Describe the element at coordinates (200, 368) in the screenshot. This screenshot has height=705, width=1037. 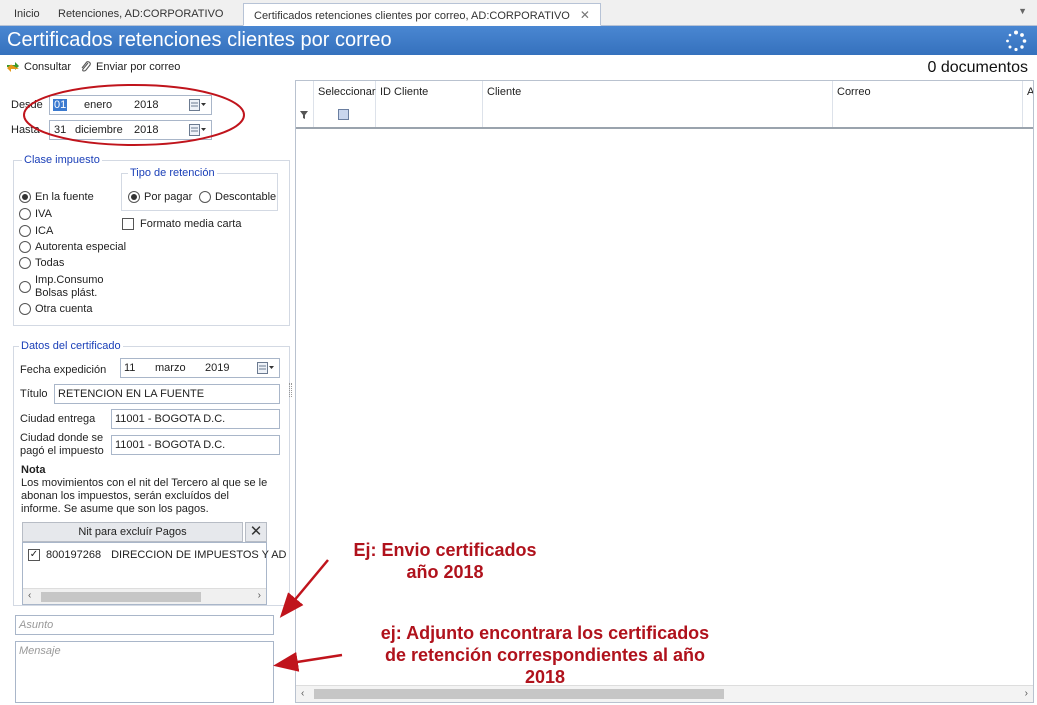
I see `fecha-expedicion-picker: 11 marzo 2019` at that location.